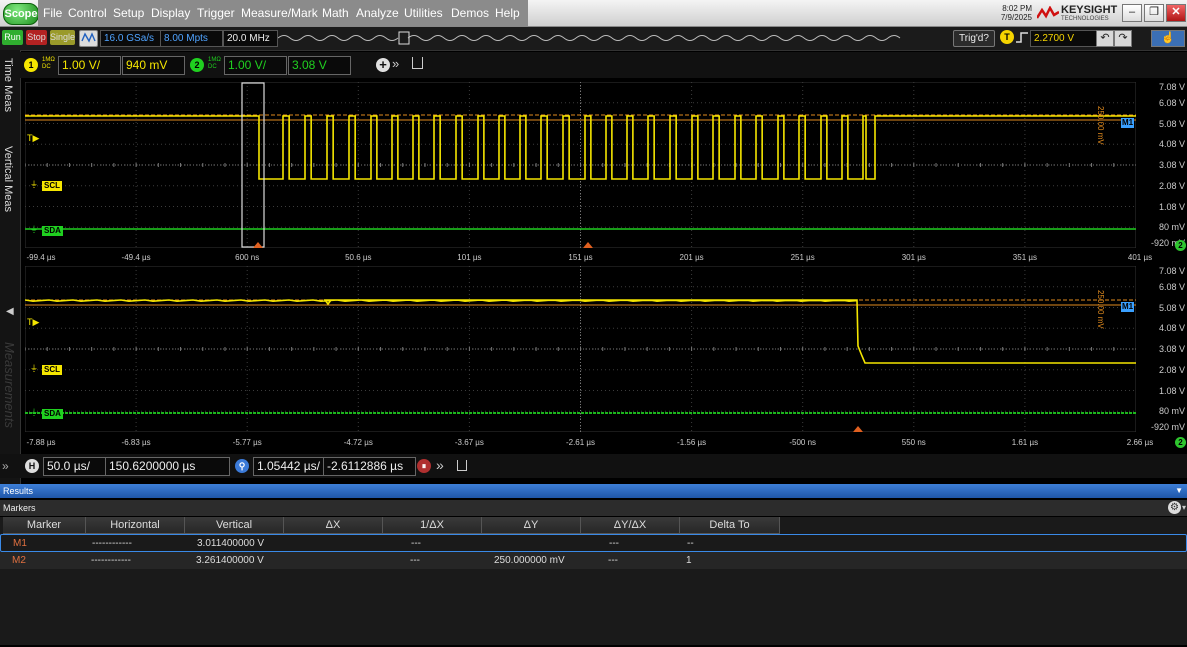  I want to click on time-tick-label: 151 µs, so click(580, 257).